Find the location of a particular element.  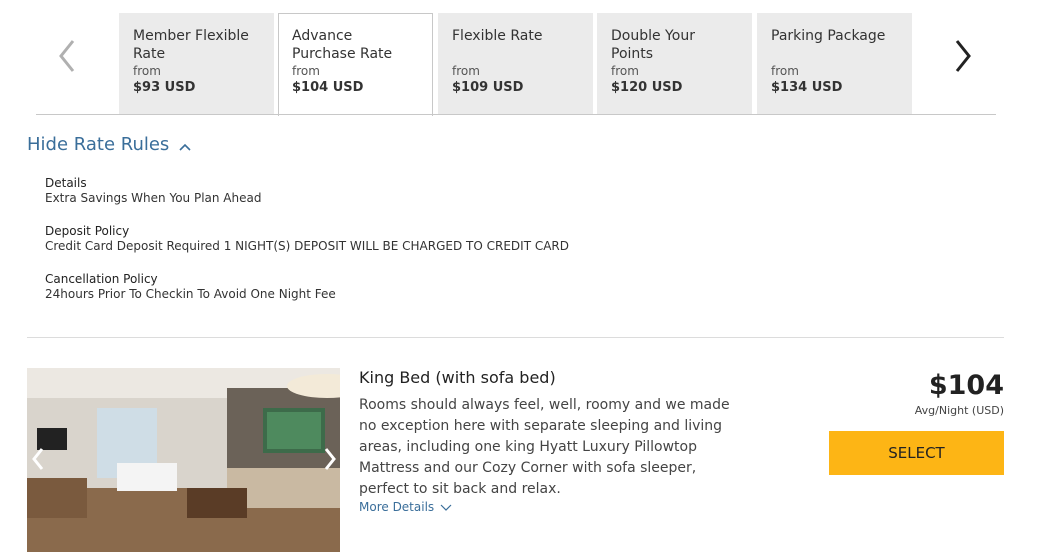

room-photo is located at coordinates (183, 460).